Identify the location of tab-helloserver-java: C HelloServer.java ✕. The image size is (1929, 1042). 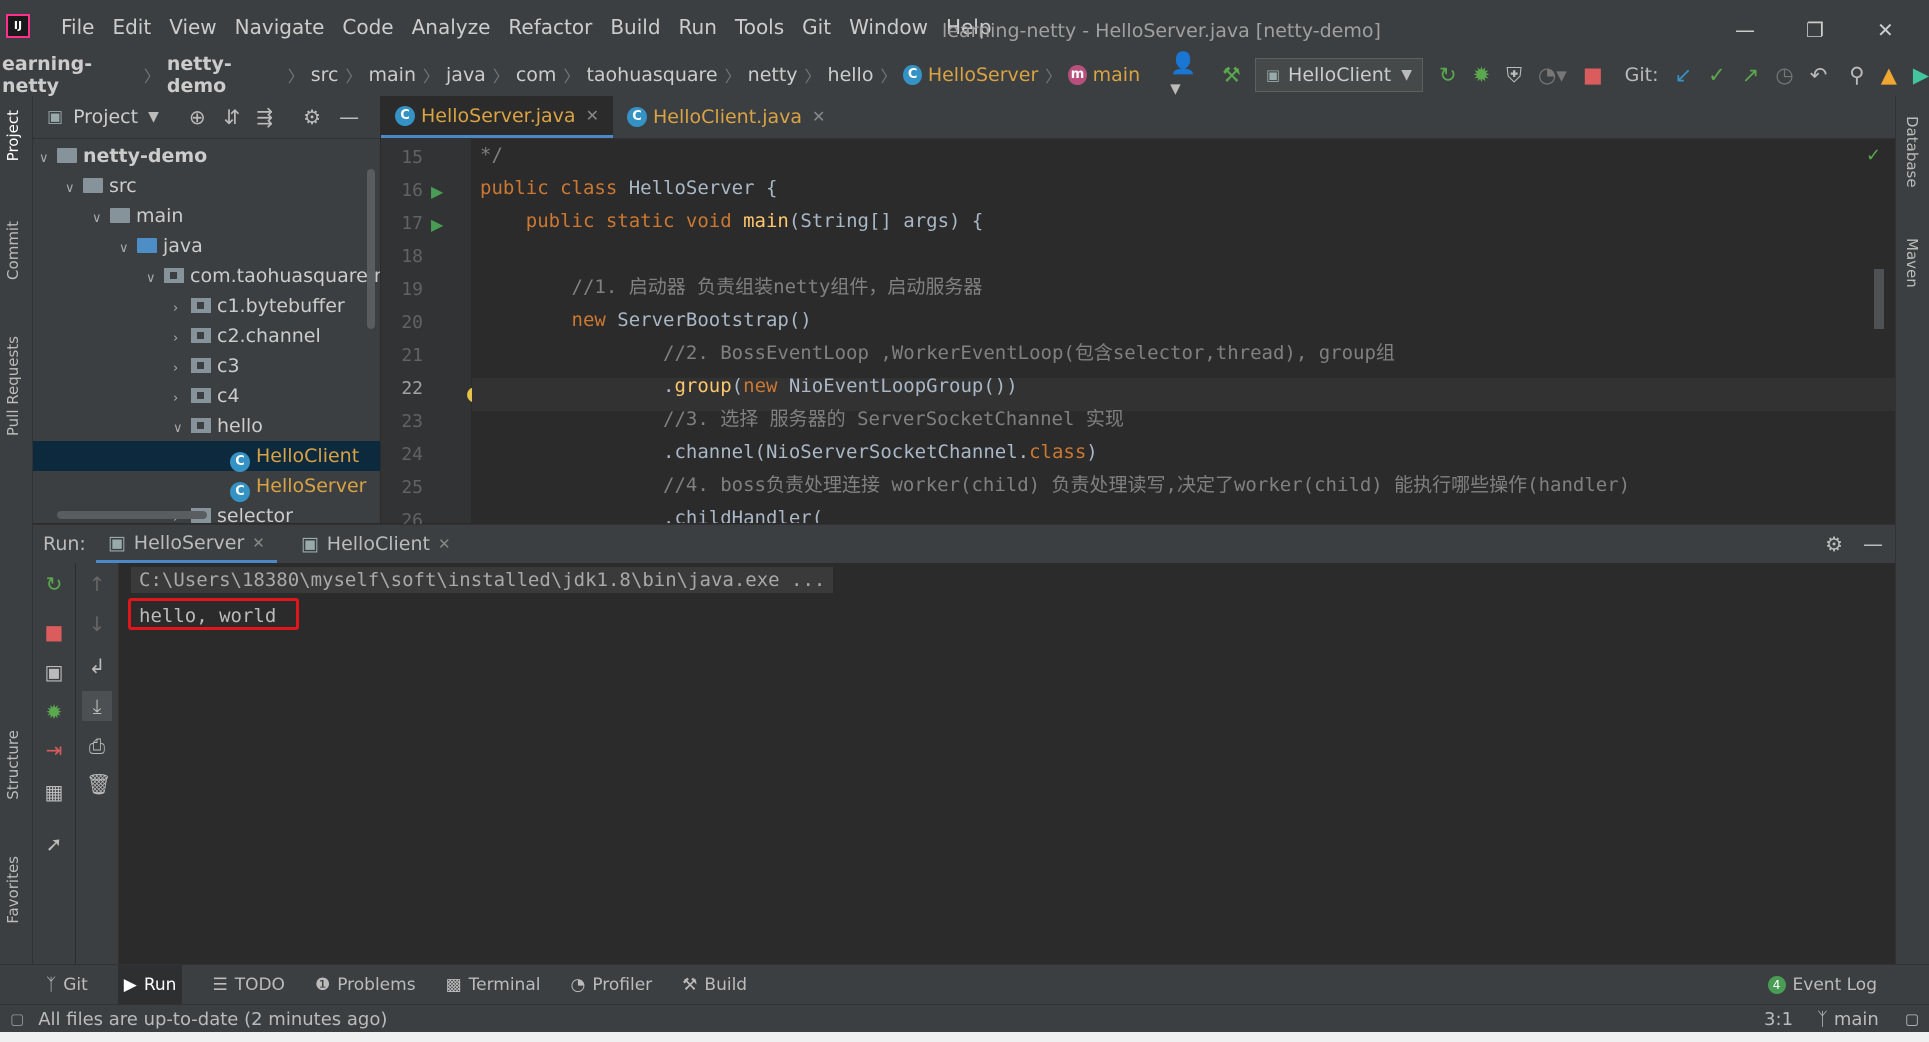
(497, 117).